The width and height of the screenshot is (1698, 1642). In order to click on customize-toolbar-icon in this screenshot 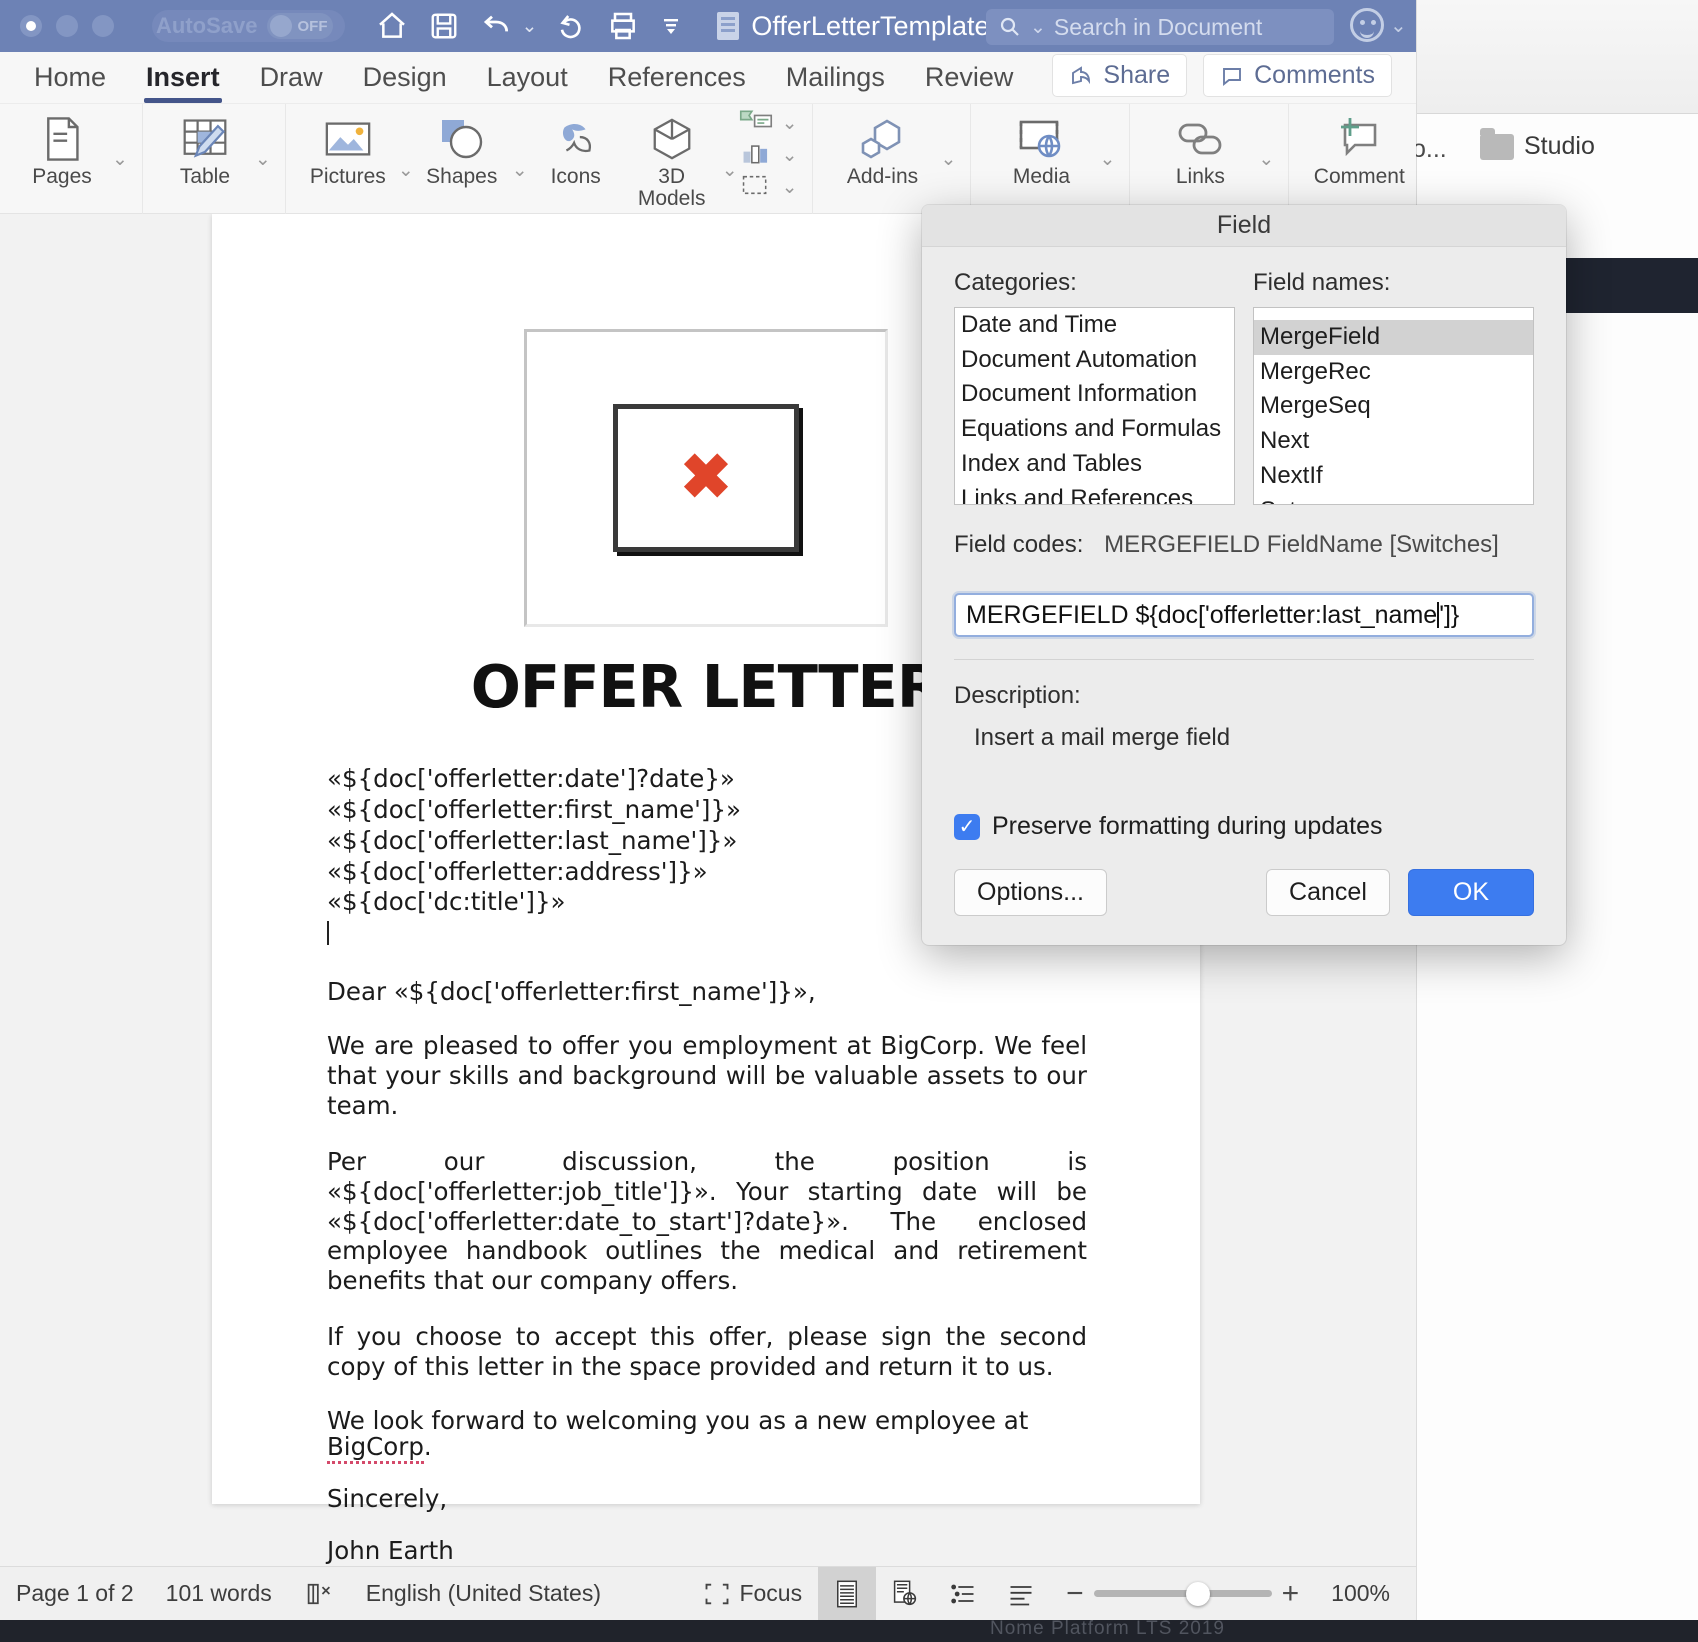, I will do `click(671, 26)`.